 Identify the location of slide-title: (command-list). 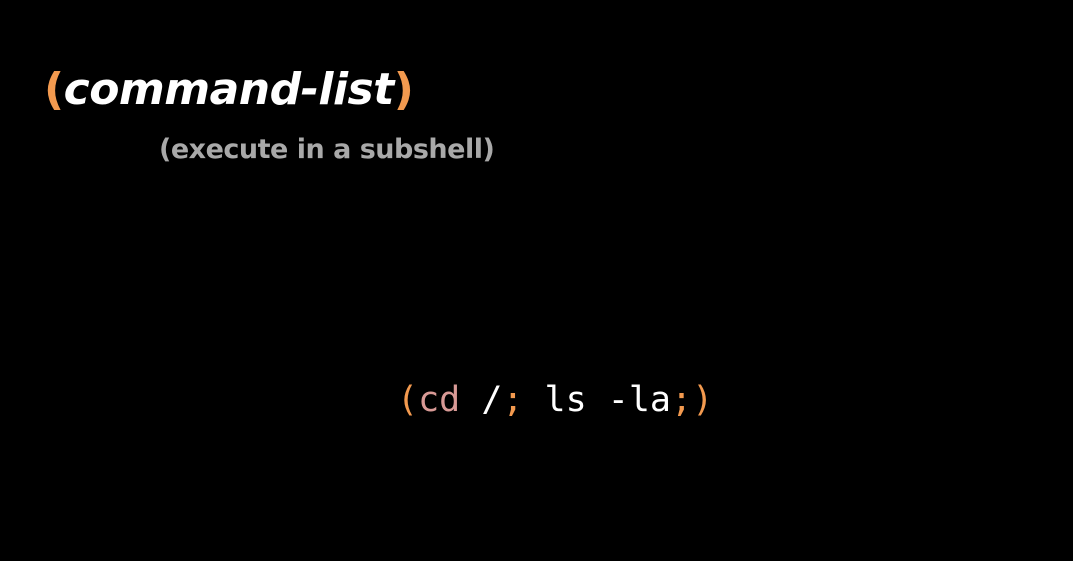
(229, 90).